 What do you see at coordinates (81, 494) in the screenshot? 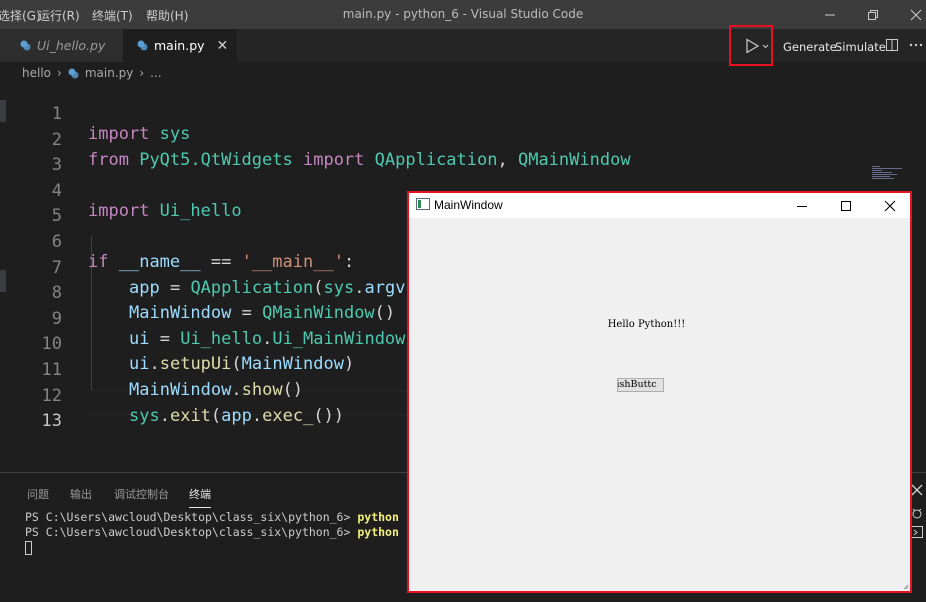
I see `panel-tab-output: 输出` at bounding box center [81, 494].